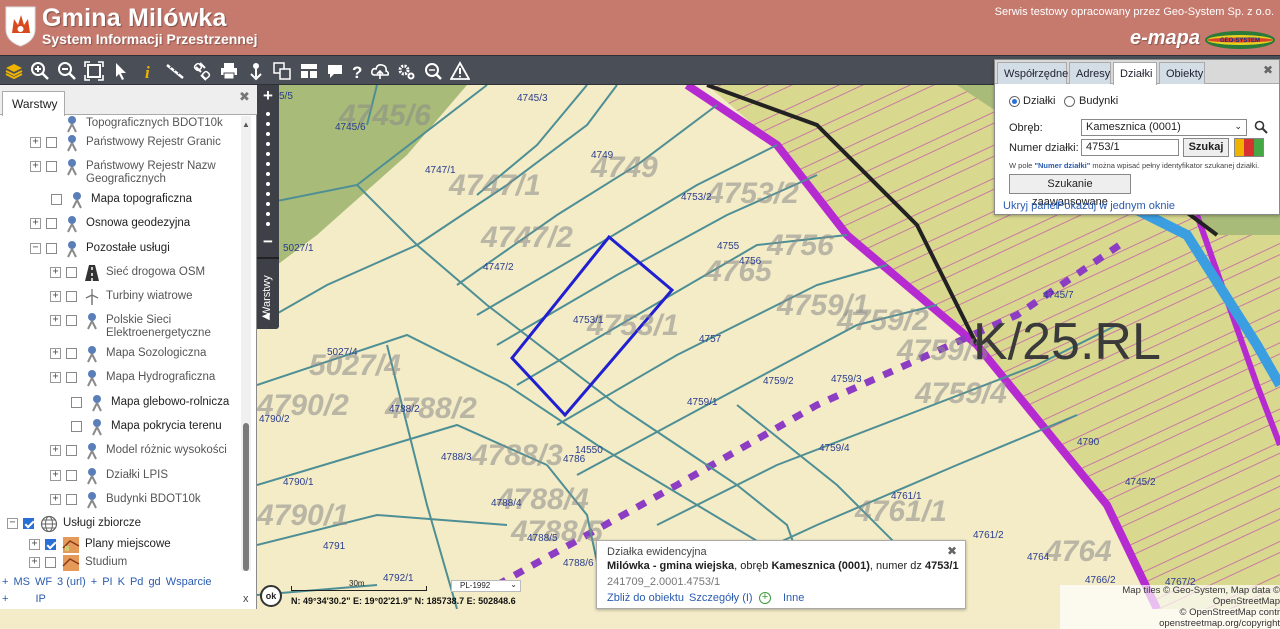 Image resolution: width=1280 pixels, height=629 pixels. I want to click on cloud-upload-icon, so click(379, 70).